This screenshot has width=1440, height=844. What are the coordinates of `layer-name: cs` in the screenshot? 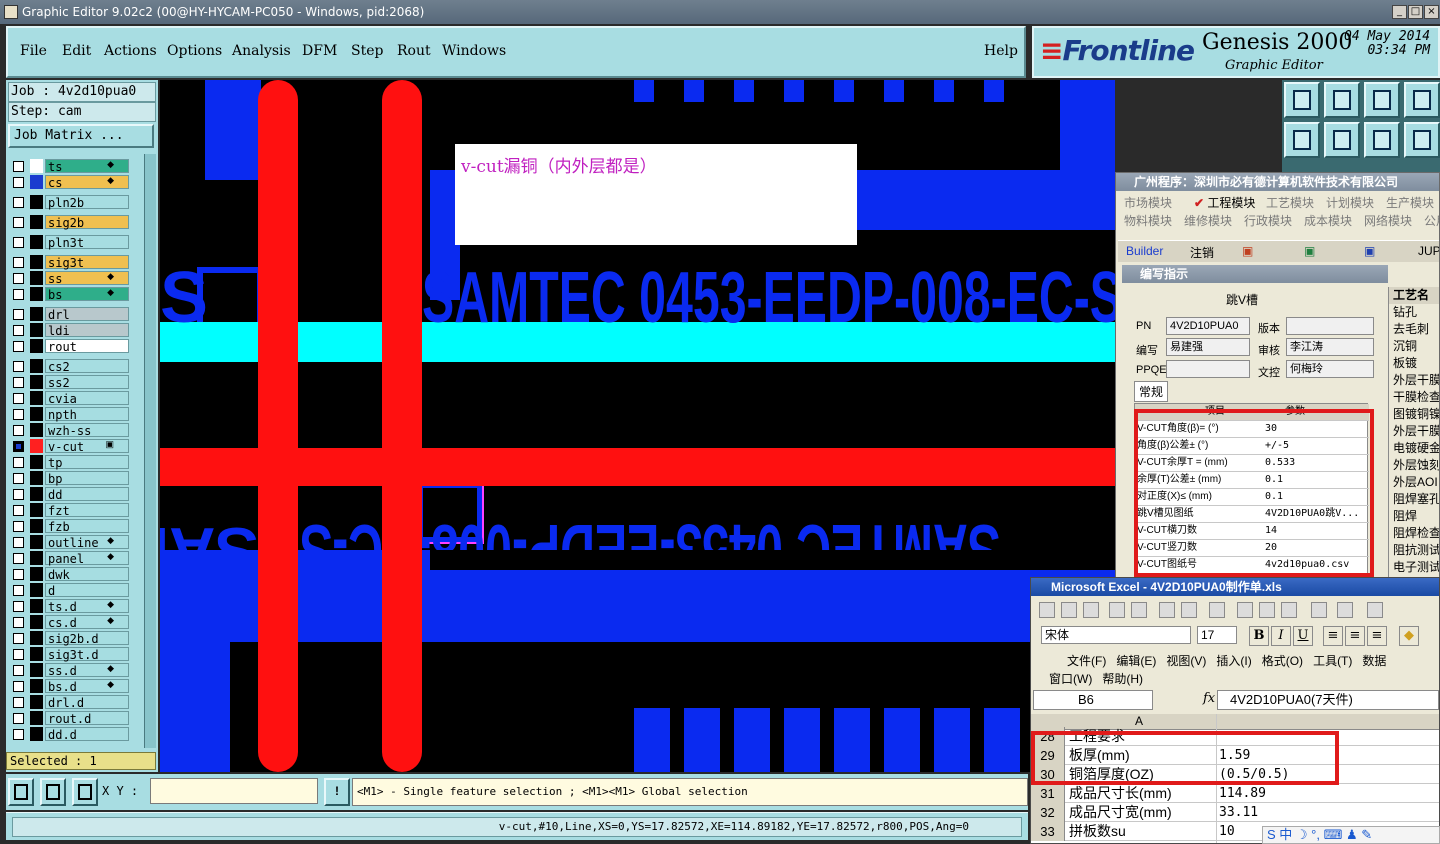 It's located at (87, 182).